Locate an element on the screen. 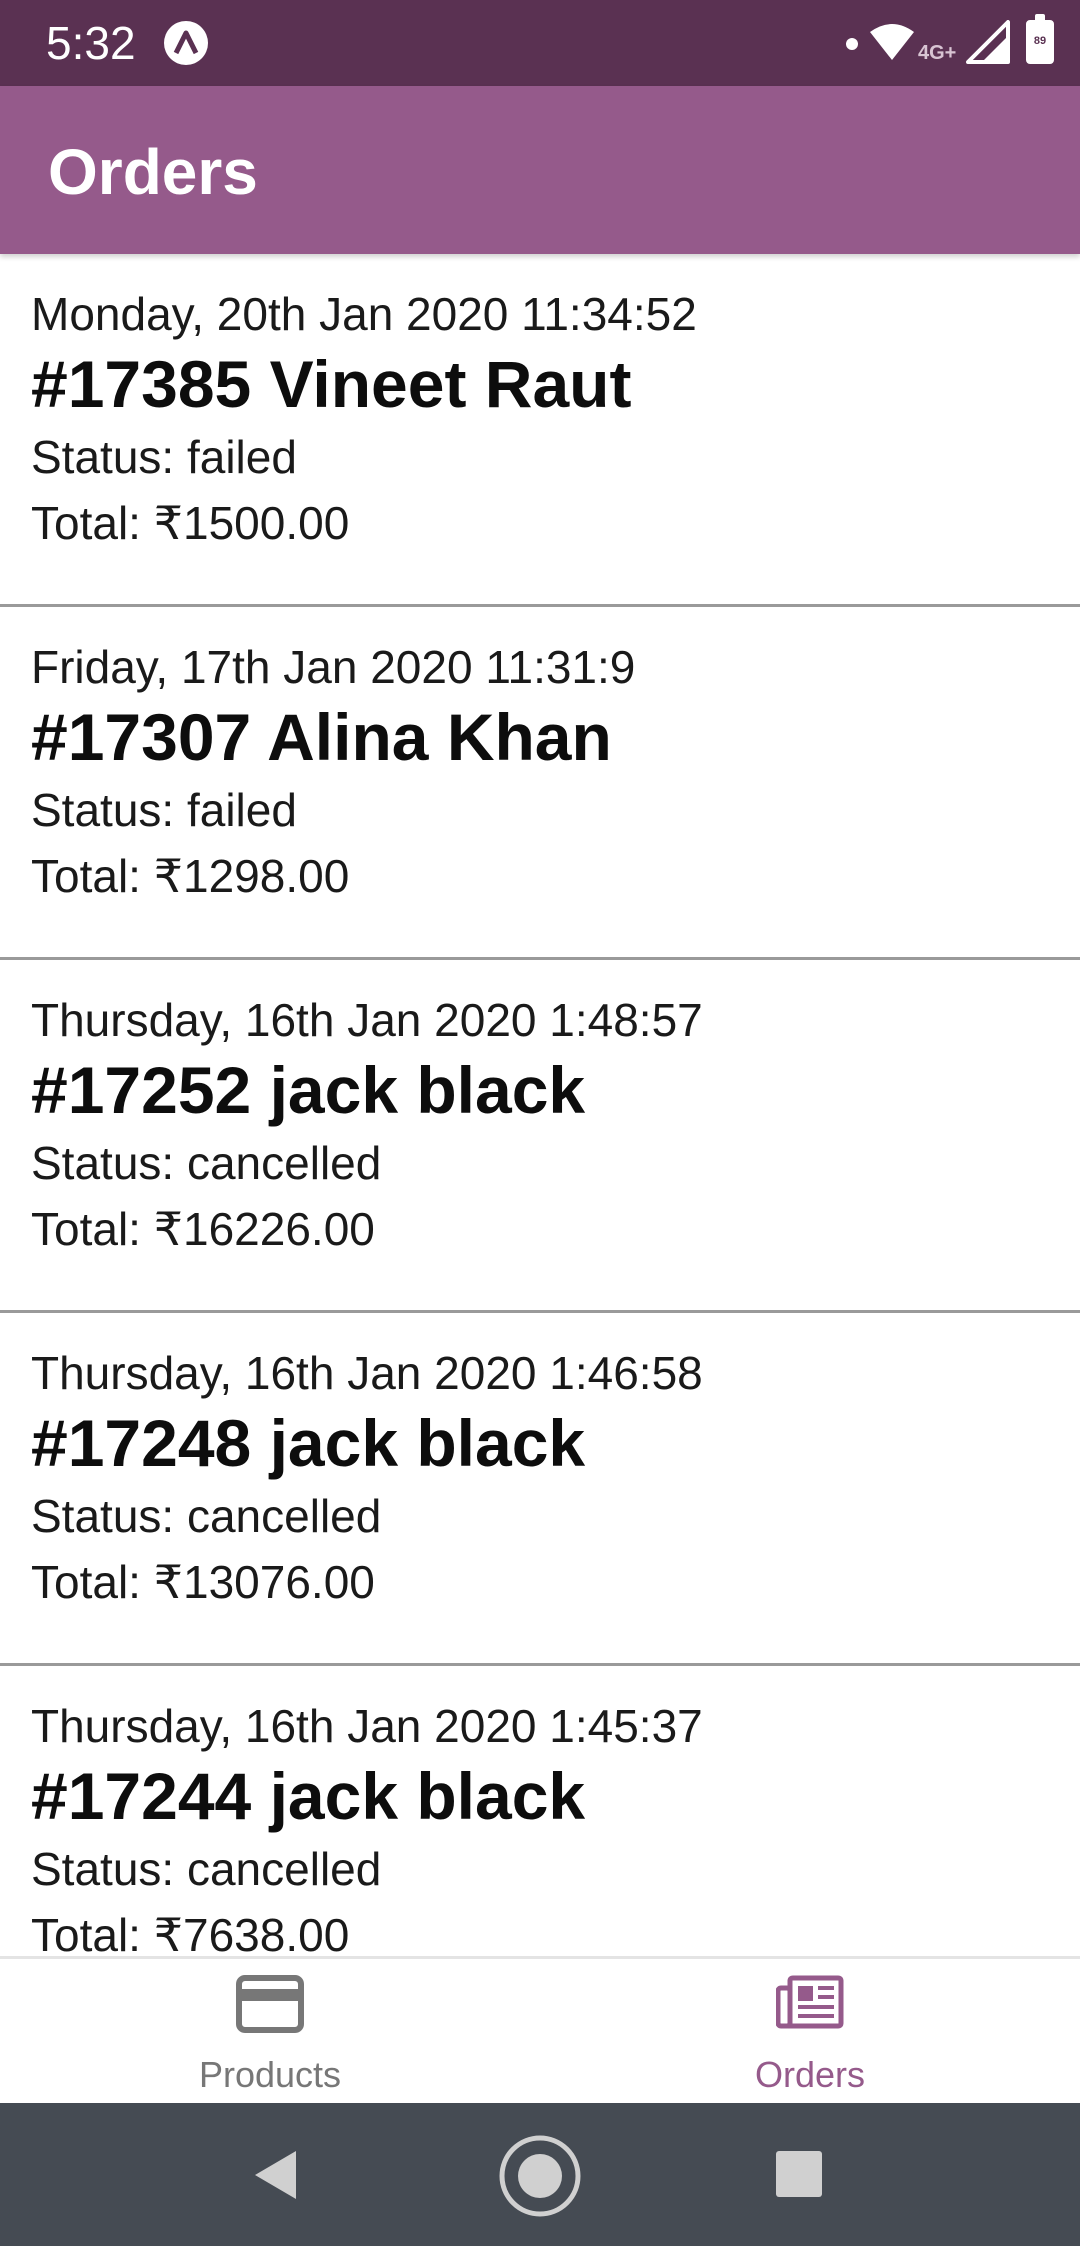 The width and height of the screenshot is (1080, 2246). signal-icon is located at coordinates (988, 42).